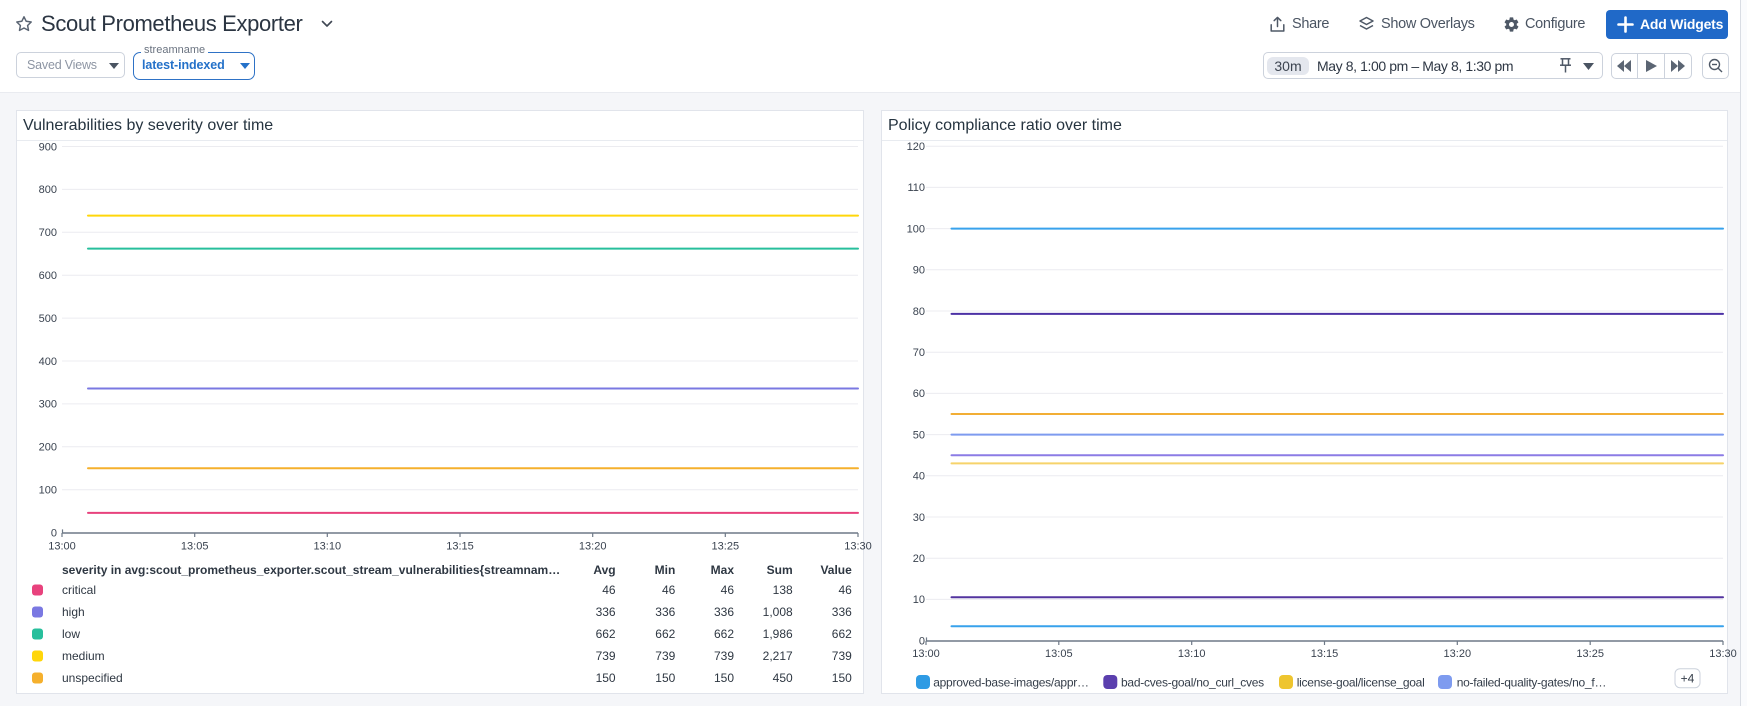  I want to click on svg-text: 80, so click(919, 312).